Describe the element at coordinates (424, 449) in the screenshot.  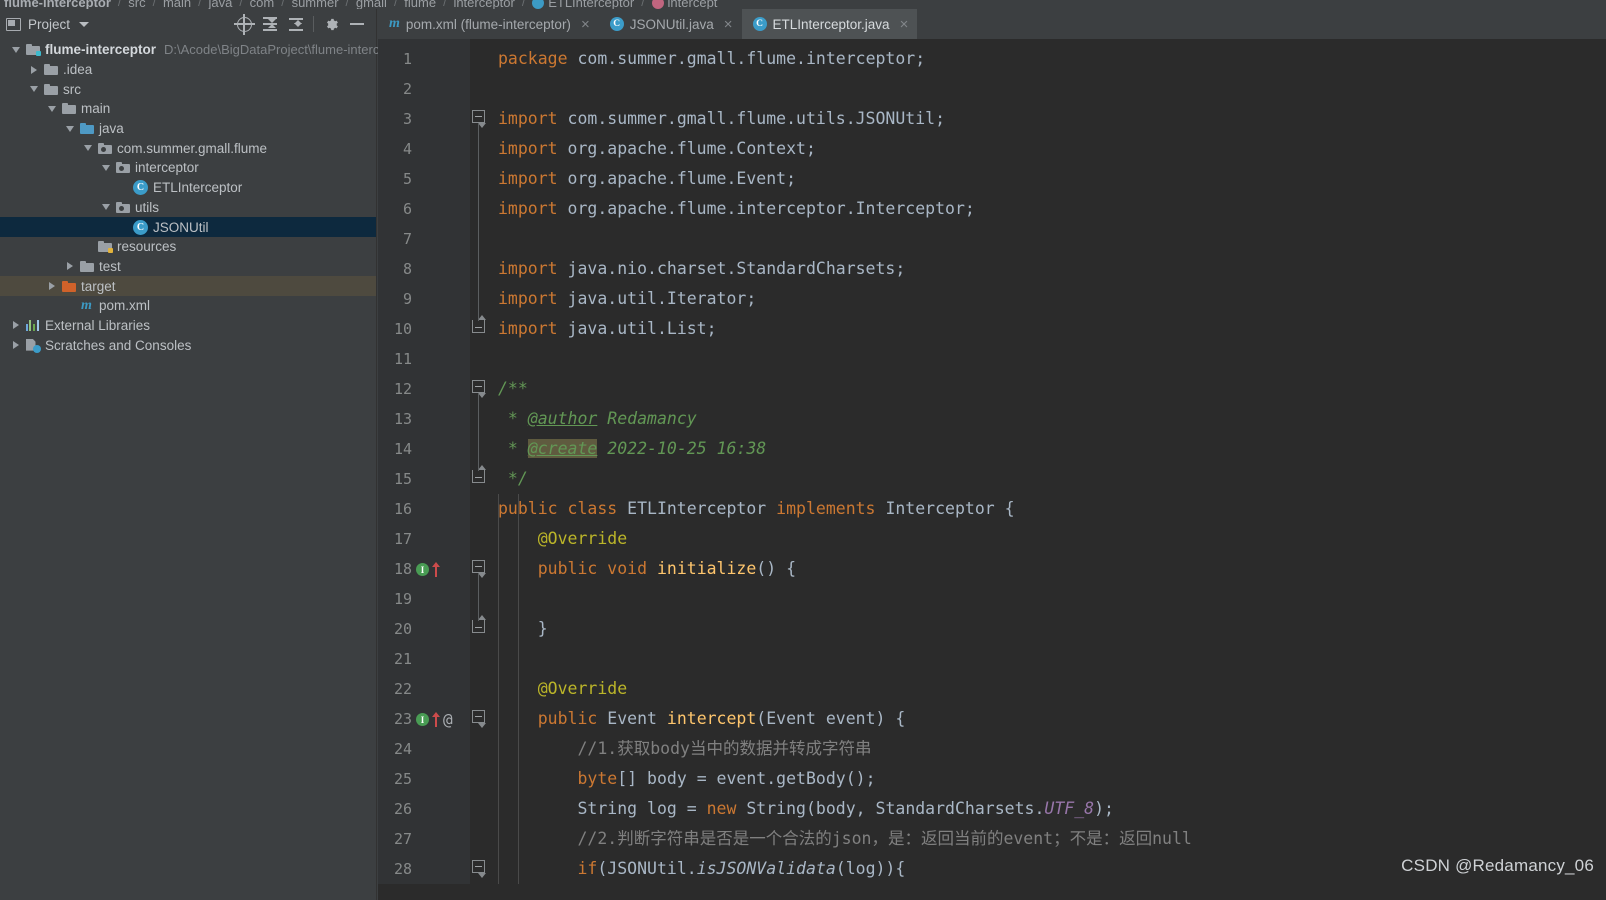
I see `gutter-line: 14` at that location.